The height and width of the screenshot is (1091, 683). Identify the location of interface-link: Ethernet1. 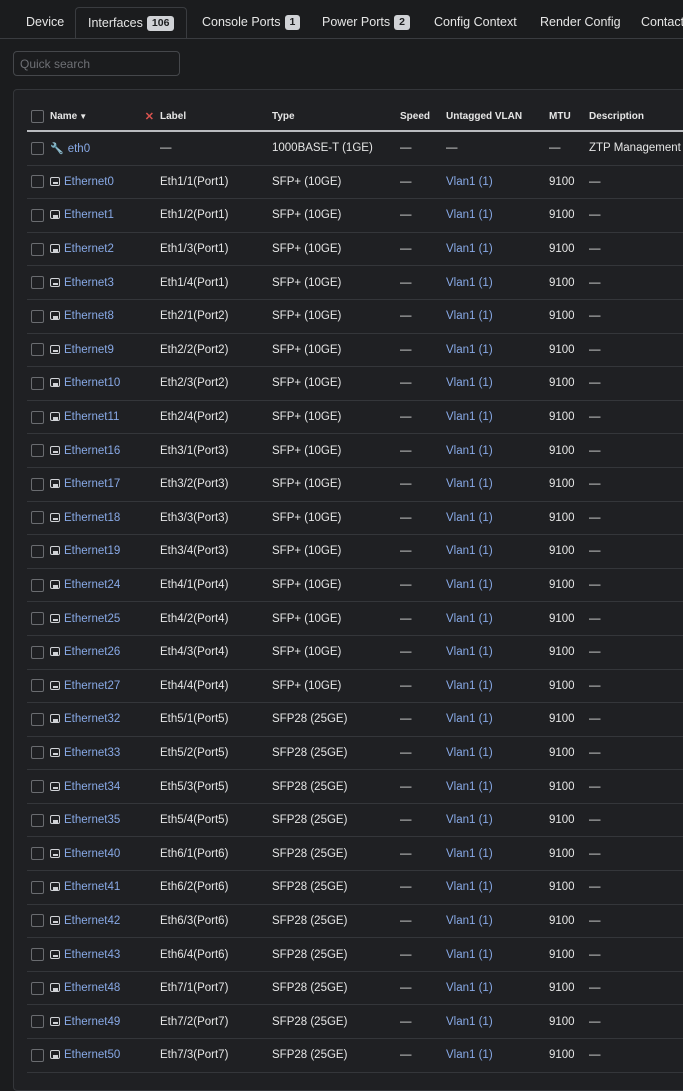
(89, 215).